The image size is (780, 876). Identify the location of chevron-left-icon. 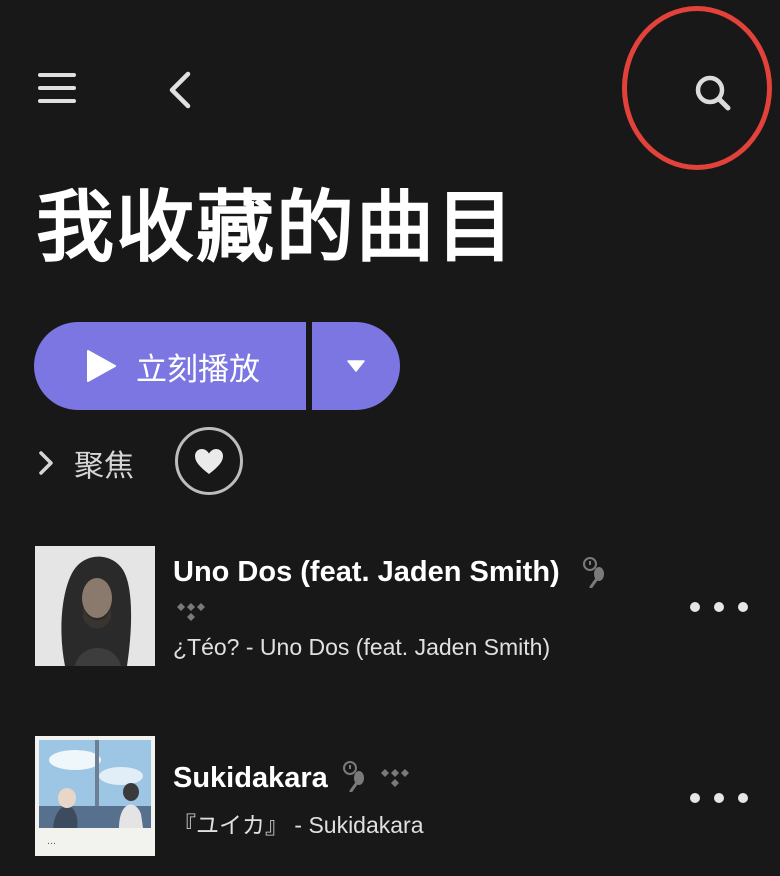
(180, 90).